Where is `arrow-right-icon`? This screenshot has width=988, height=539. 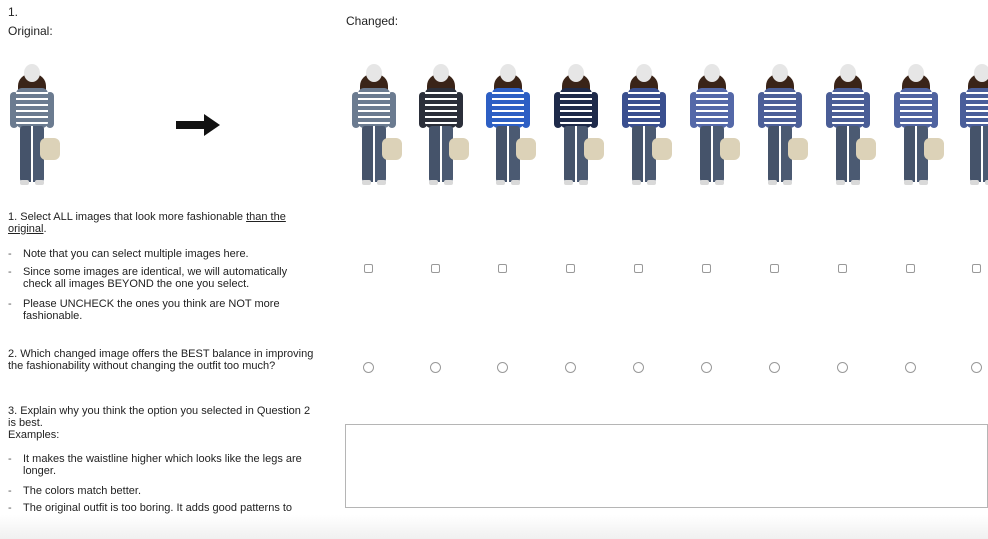
arrow-right-icon is located at coordinates (199, 125).